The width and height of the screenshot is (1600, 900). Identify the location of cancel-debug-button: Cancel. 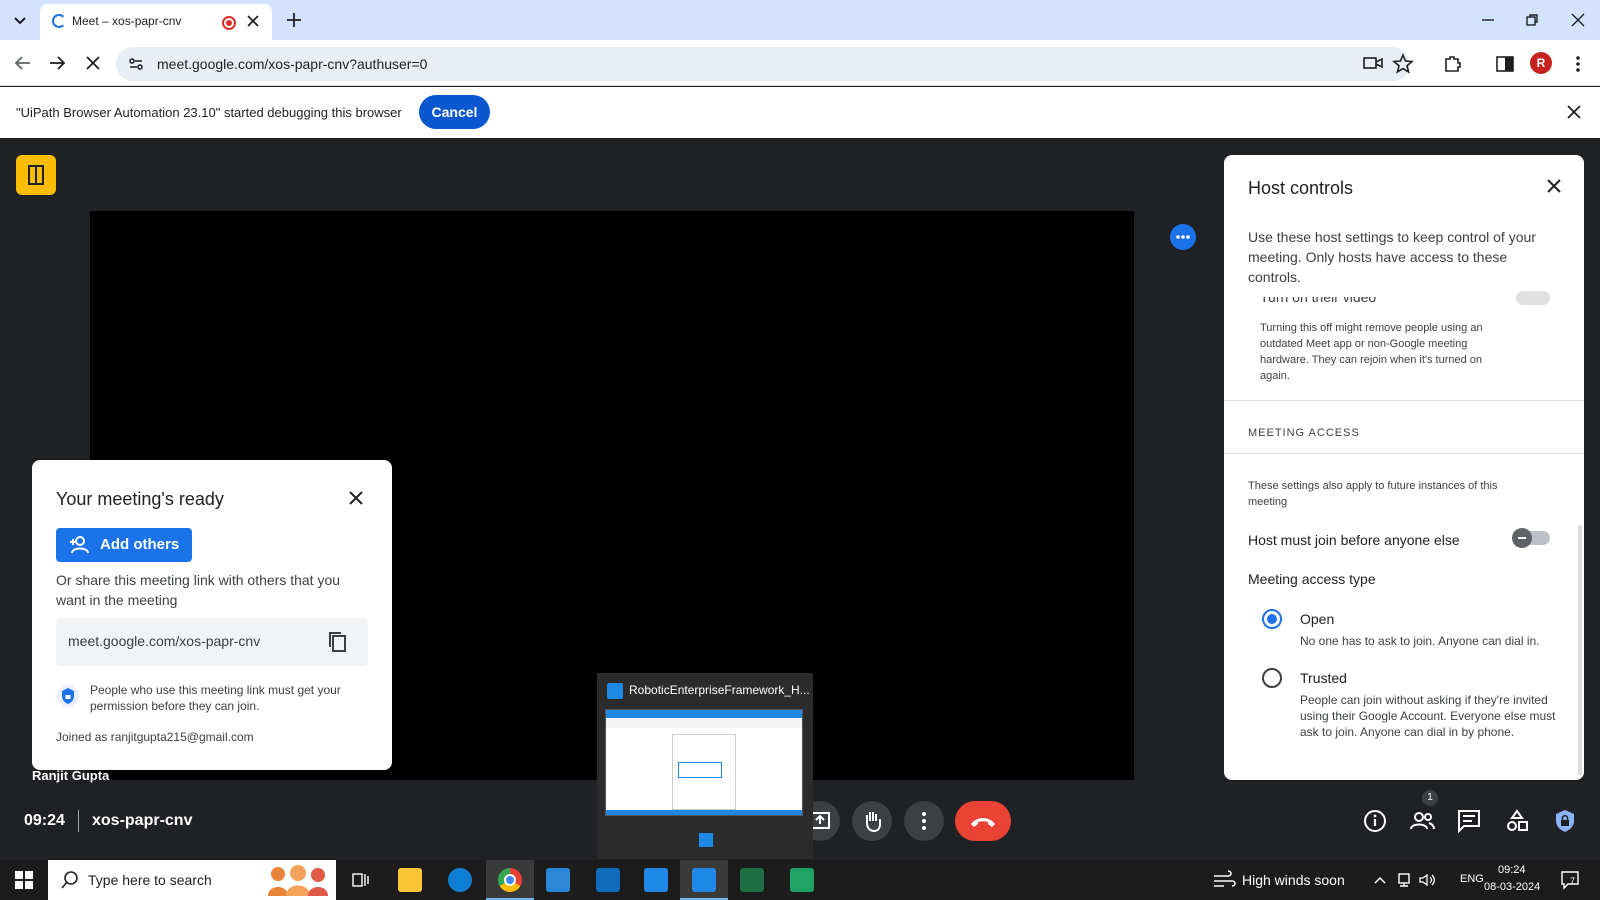
(454, 112).